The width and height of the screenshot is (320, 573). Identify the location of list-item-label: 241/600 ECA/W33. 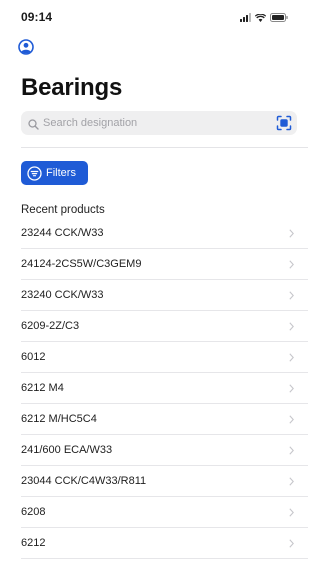
(67, 450).